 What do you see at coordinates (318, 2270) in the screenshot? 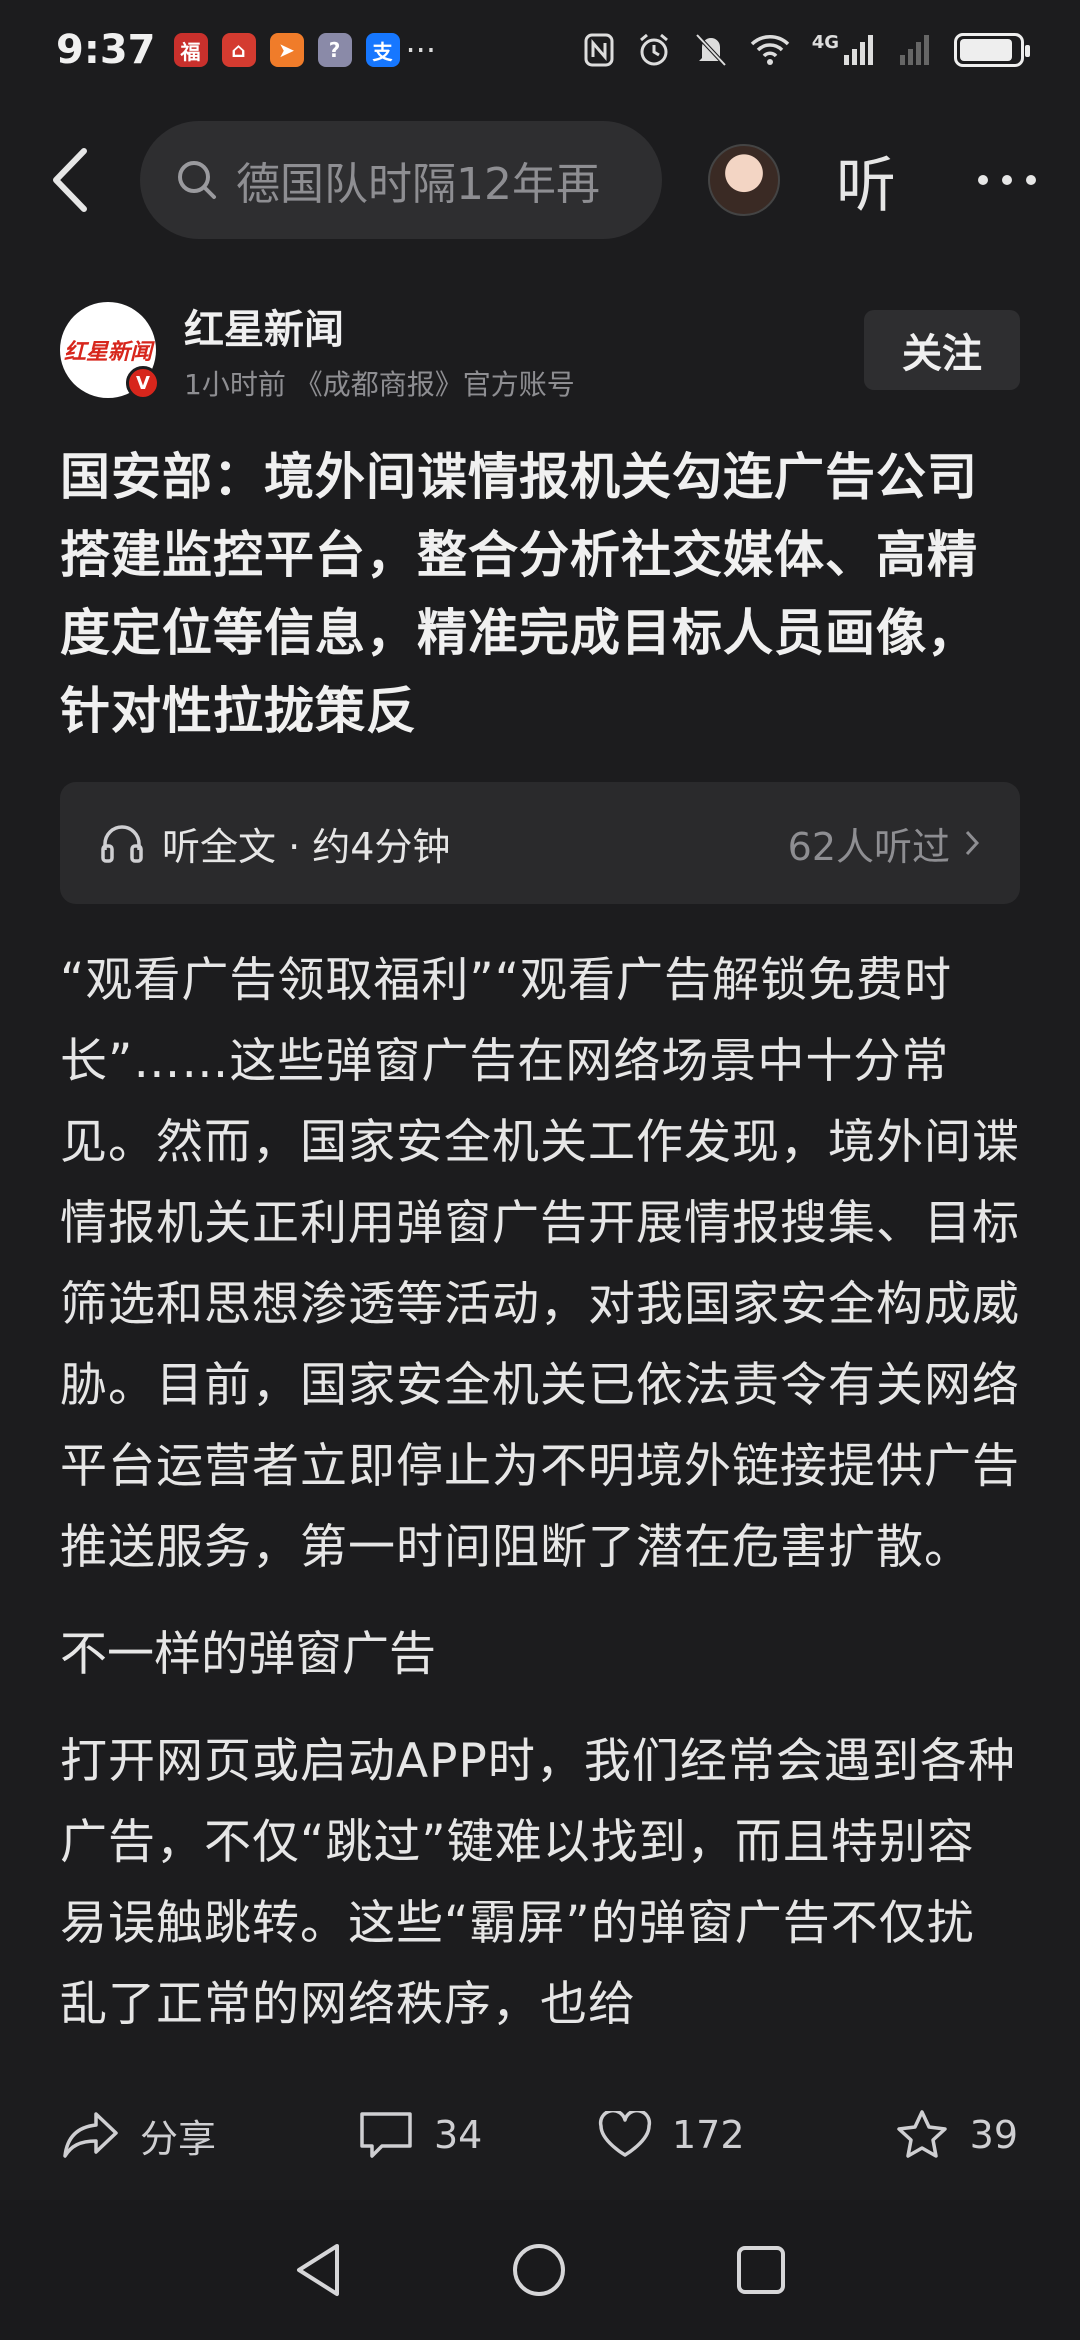
I see `nav-back-icon` at bounding box center [318, 2270].